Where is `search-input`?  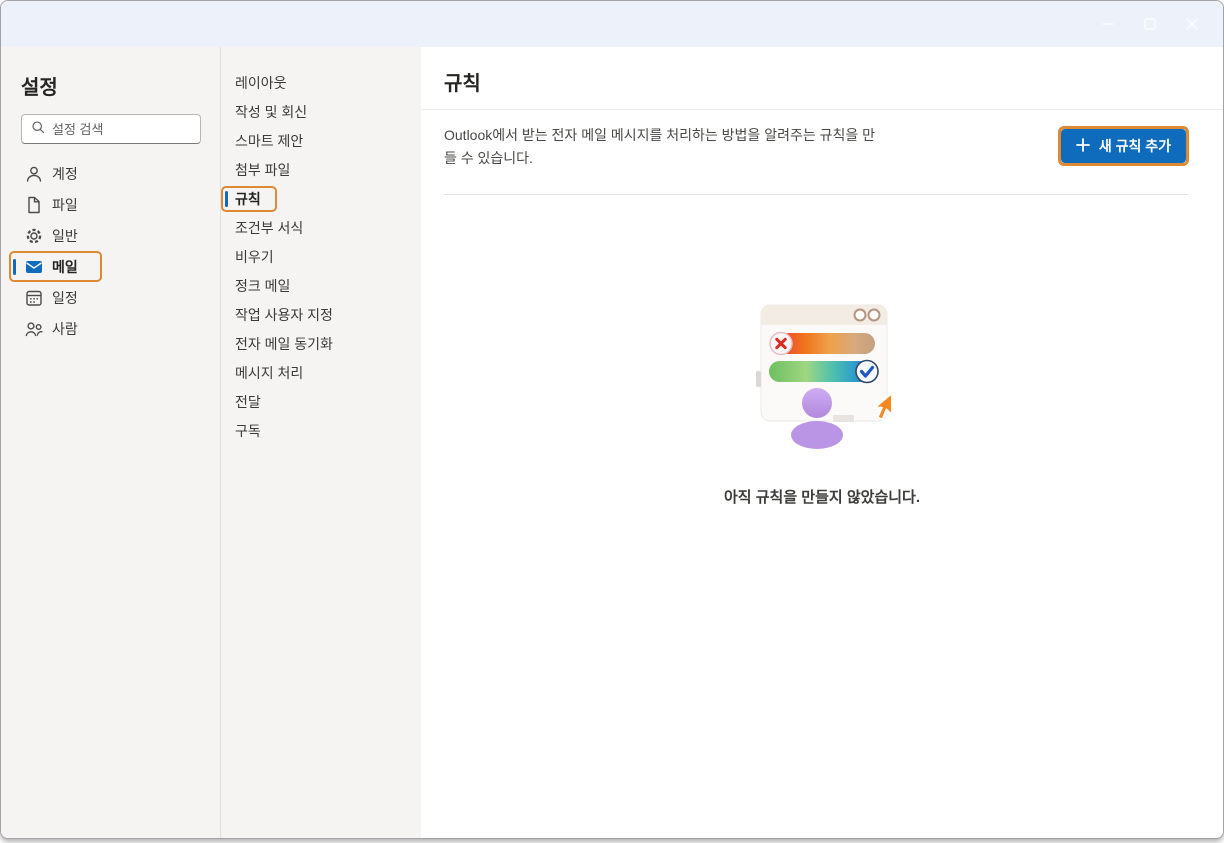
search-input is located at coordinates (122, 129).